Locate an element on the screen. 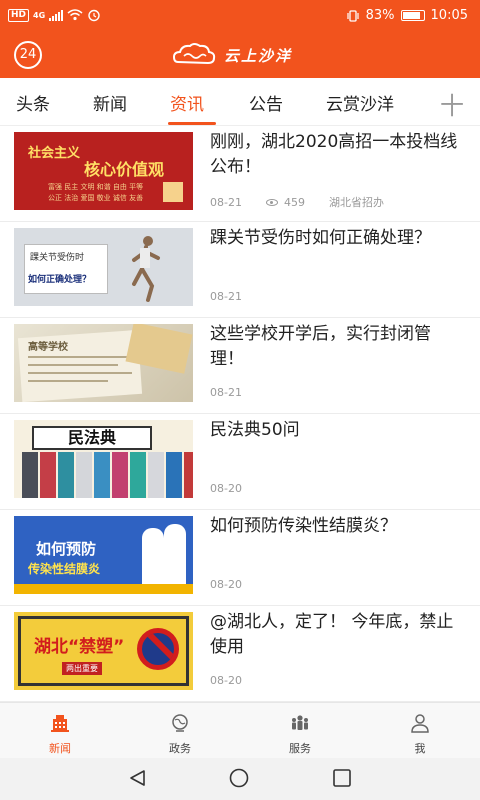 This screenshot has width=480, height=800. article-thumbnail: 如何预防 传染性结膜炎 is located at coordinates (103, 555).